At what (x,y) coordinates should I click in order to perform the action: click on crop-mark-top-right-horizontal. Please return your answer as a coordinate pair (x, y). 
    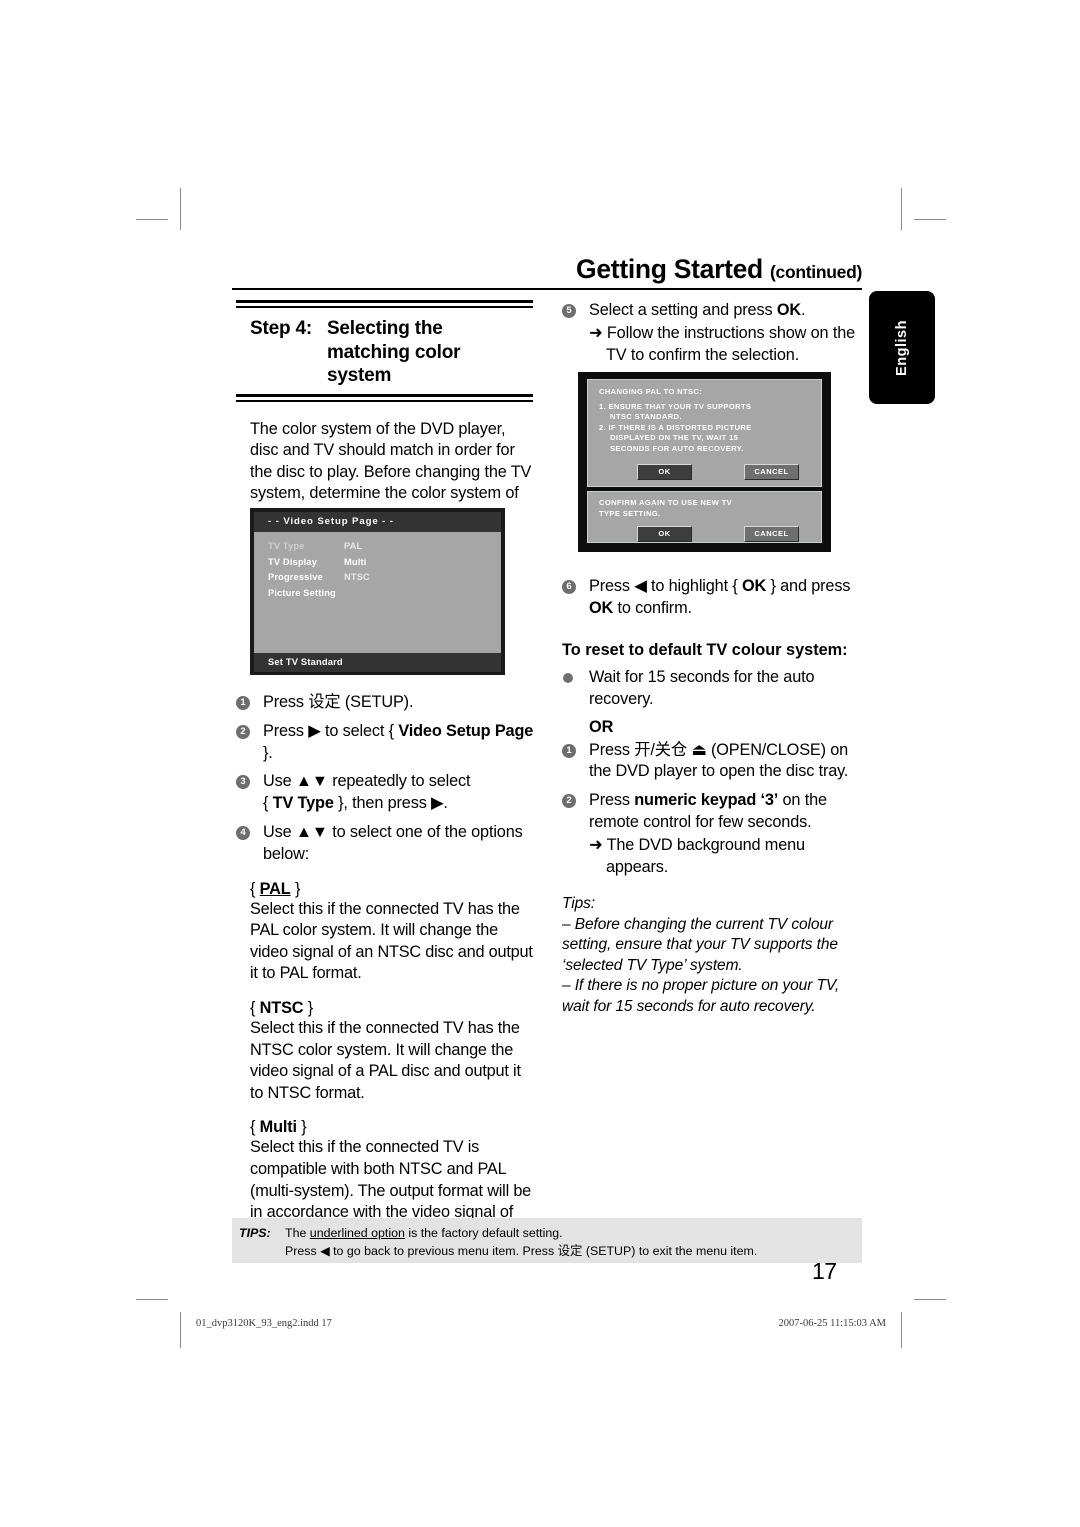
    Looking at the image, I should click on (930, 219).